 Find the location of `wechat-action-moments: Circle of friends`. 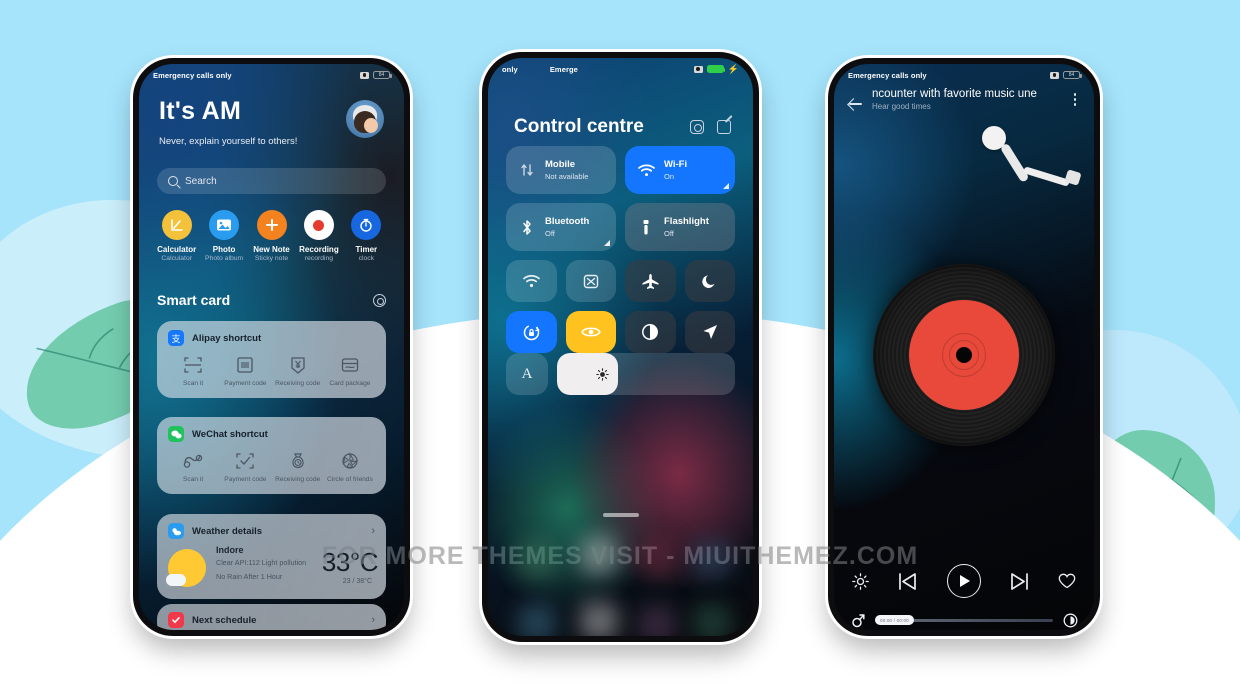

wechat-action-moments: Circle of friends is located at coordinates (350, 466).